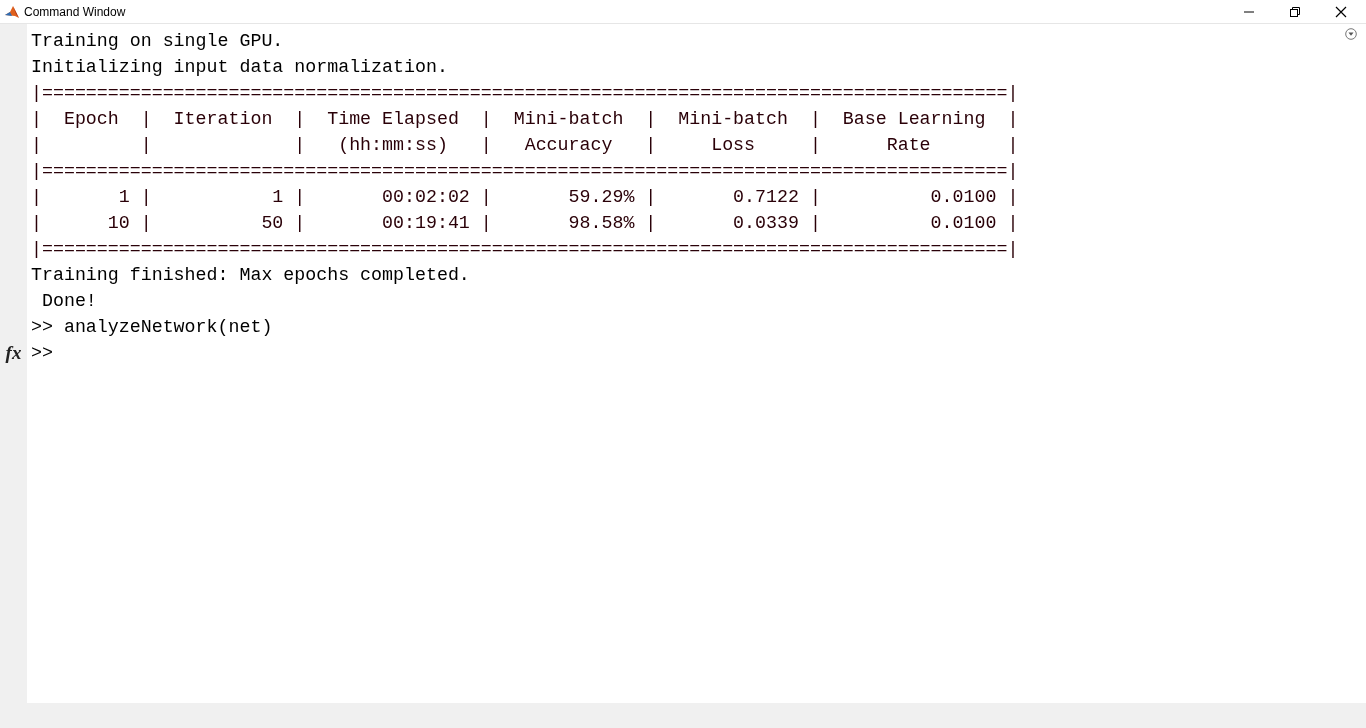  Describe the element at coordinates (152, 327) in the screenshot. I see `command-prompt: >> analyzeNetwork(net)` at that location.